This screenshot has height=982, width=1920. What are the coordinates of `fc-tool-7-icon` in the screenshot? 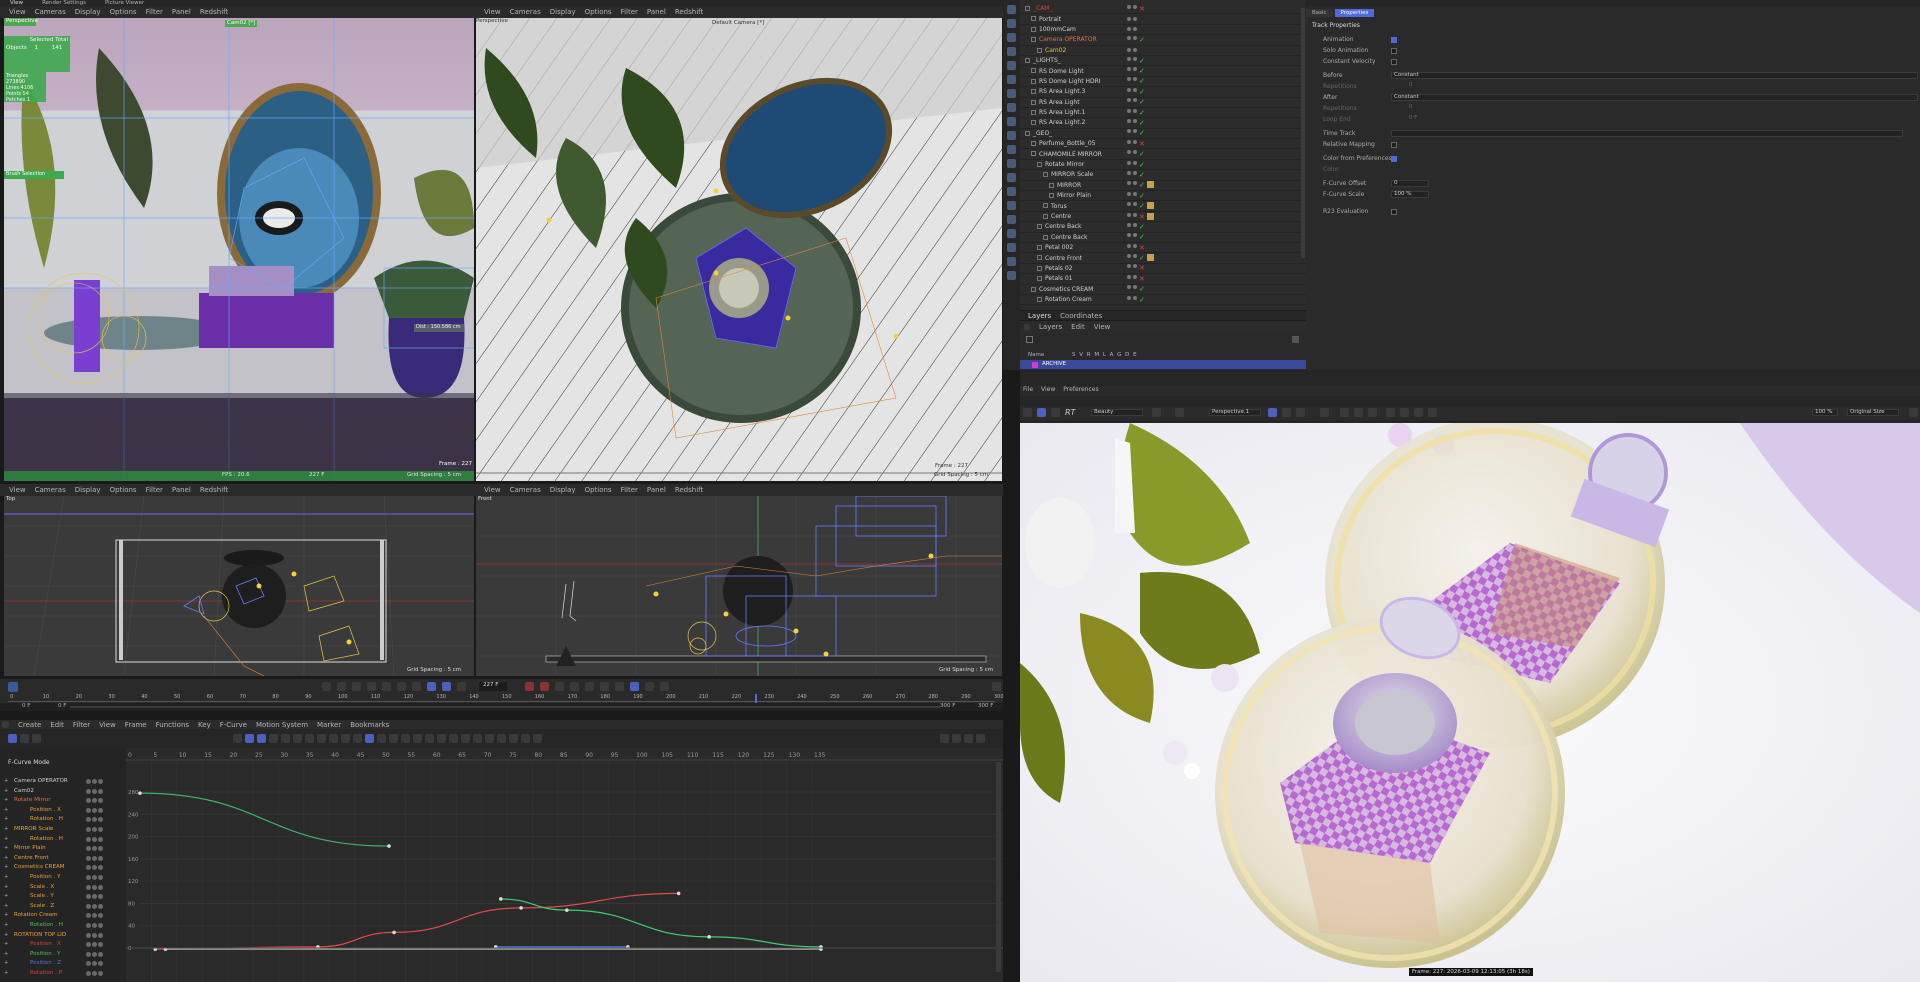 It's located at (309, 738).